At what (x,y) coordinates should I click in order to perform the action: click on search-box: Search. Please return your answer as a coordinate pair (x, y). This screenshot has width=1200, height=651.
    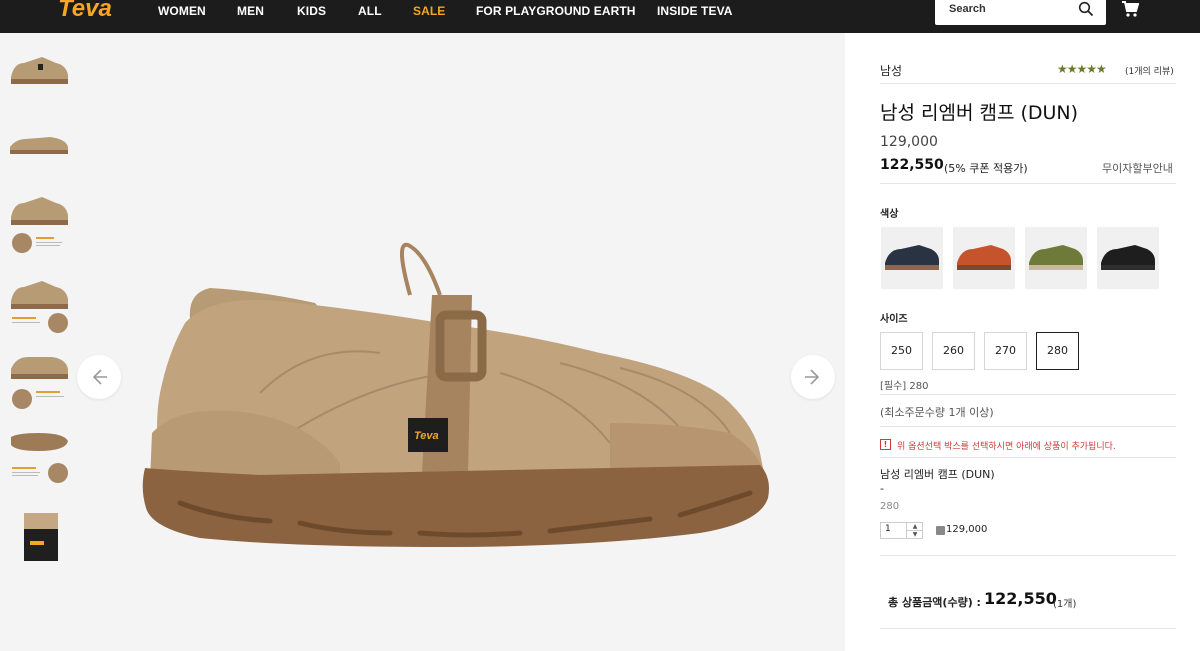
    Looking at the image, I should click on (1020, 12).